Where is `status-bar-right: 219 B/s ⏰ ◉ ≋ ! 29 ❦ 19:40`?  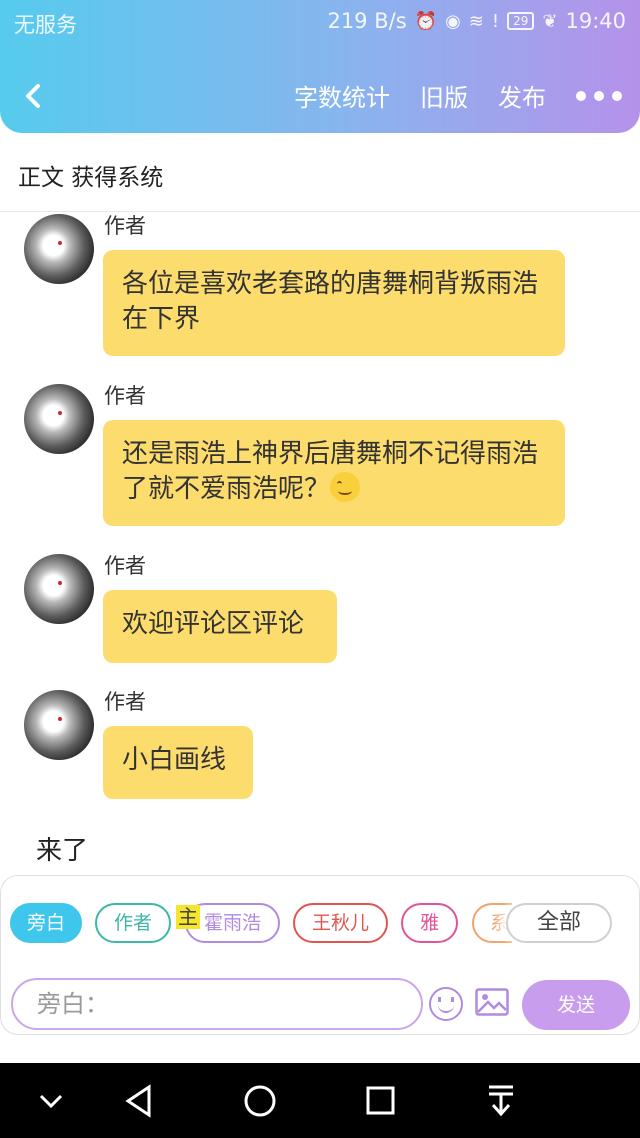 status-bar-right: 219 B/s ⏰ ◉ ≋ ! 29 ❦ 19:40 is located at coordinates (476, 21).